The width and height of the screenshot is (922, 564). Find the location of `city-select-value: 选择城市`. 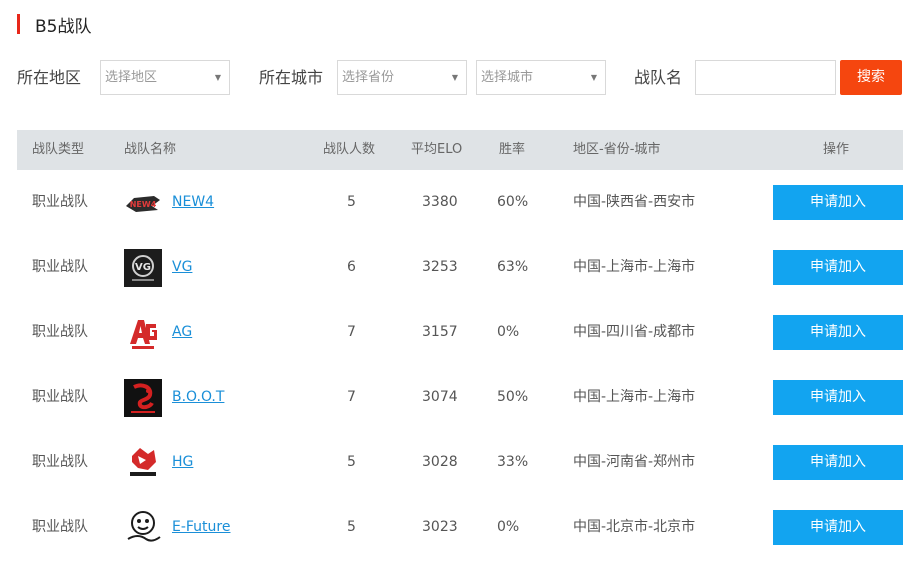

city-select-value: 选择城市 is located at coordinates (507, 77).